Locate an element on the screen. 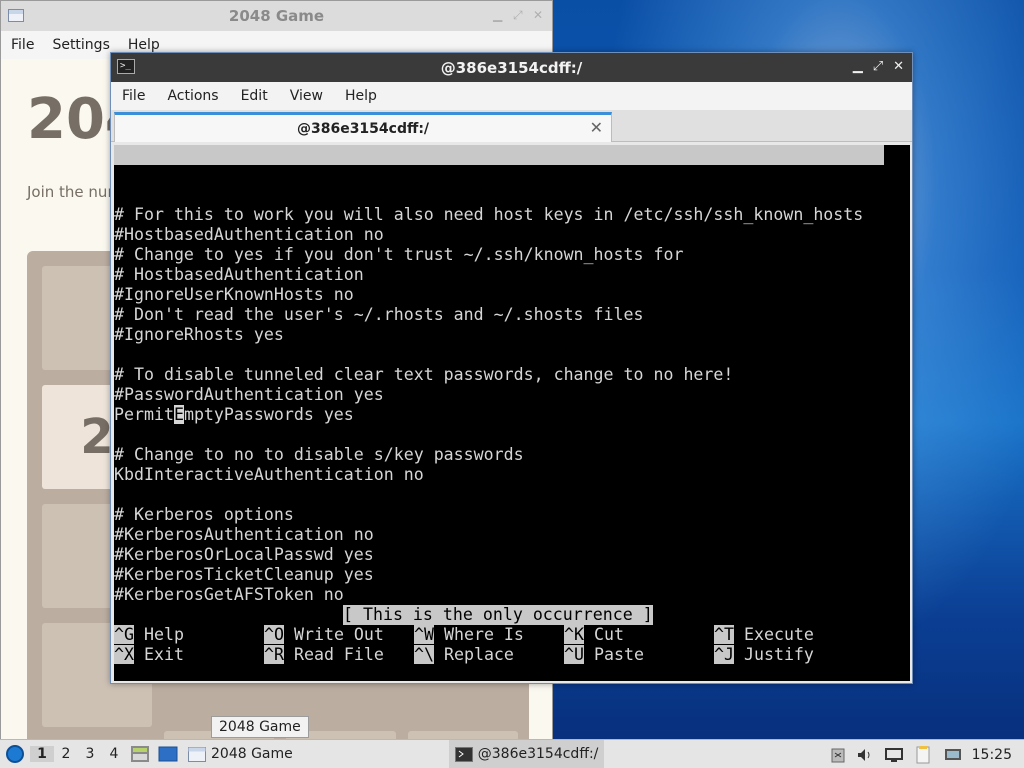 The width and height of the screenshot is (1024, 768). shortcut-key: ^X is located at coordinates (124, 654).